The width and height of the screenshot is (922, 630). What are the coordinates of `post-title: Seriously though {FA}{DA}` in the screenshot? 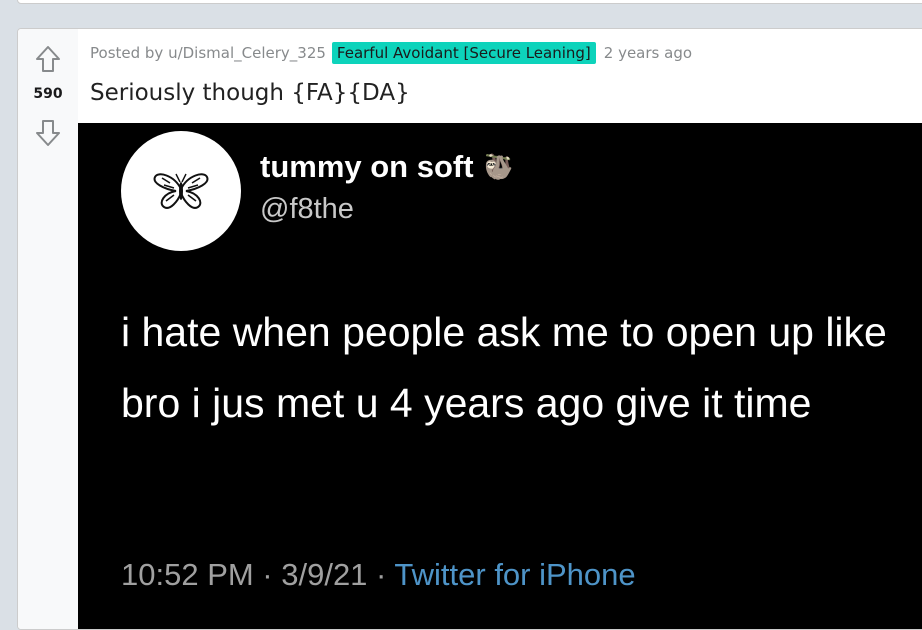 It's located at (250, 93).